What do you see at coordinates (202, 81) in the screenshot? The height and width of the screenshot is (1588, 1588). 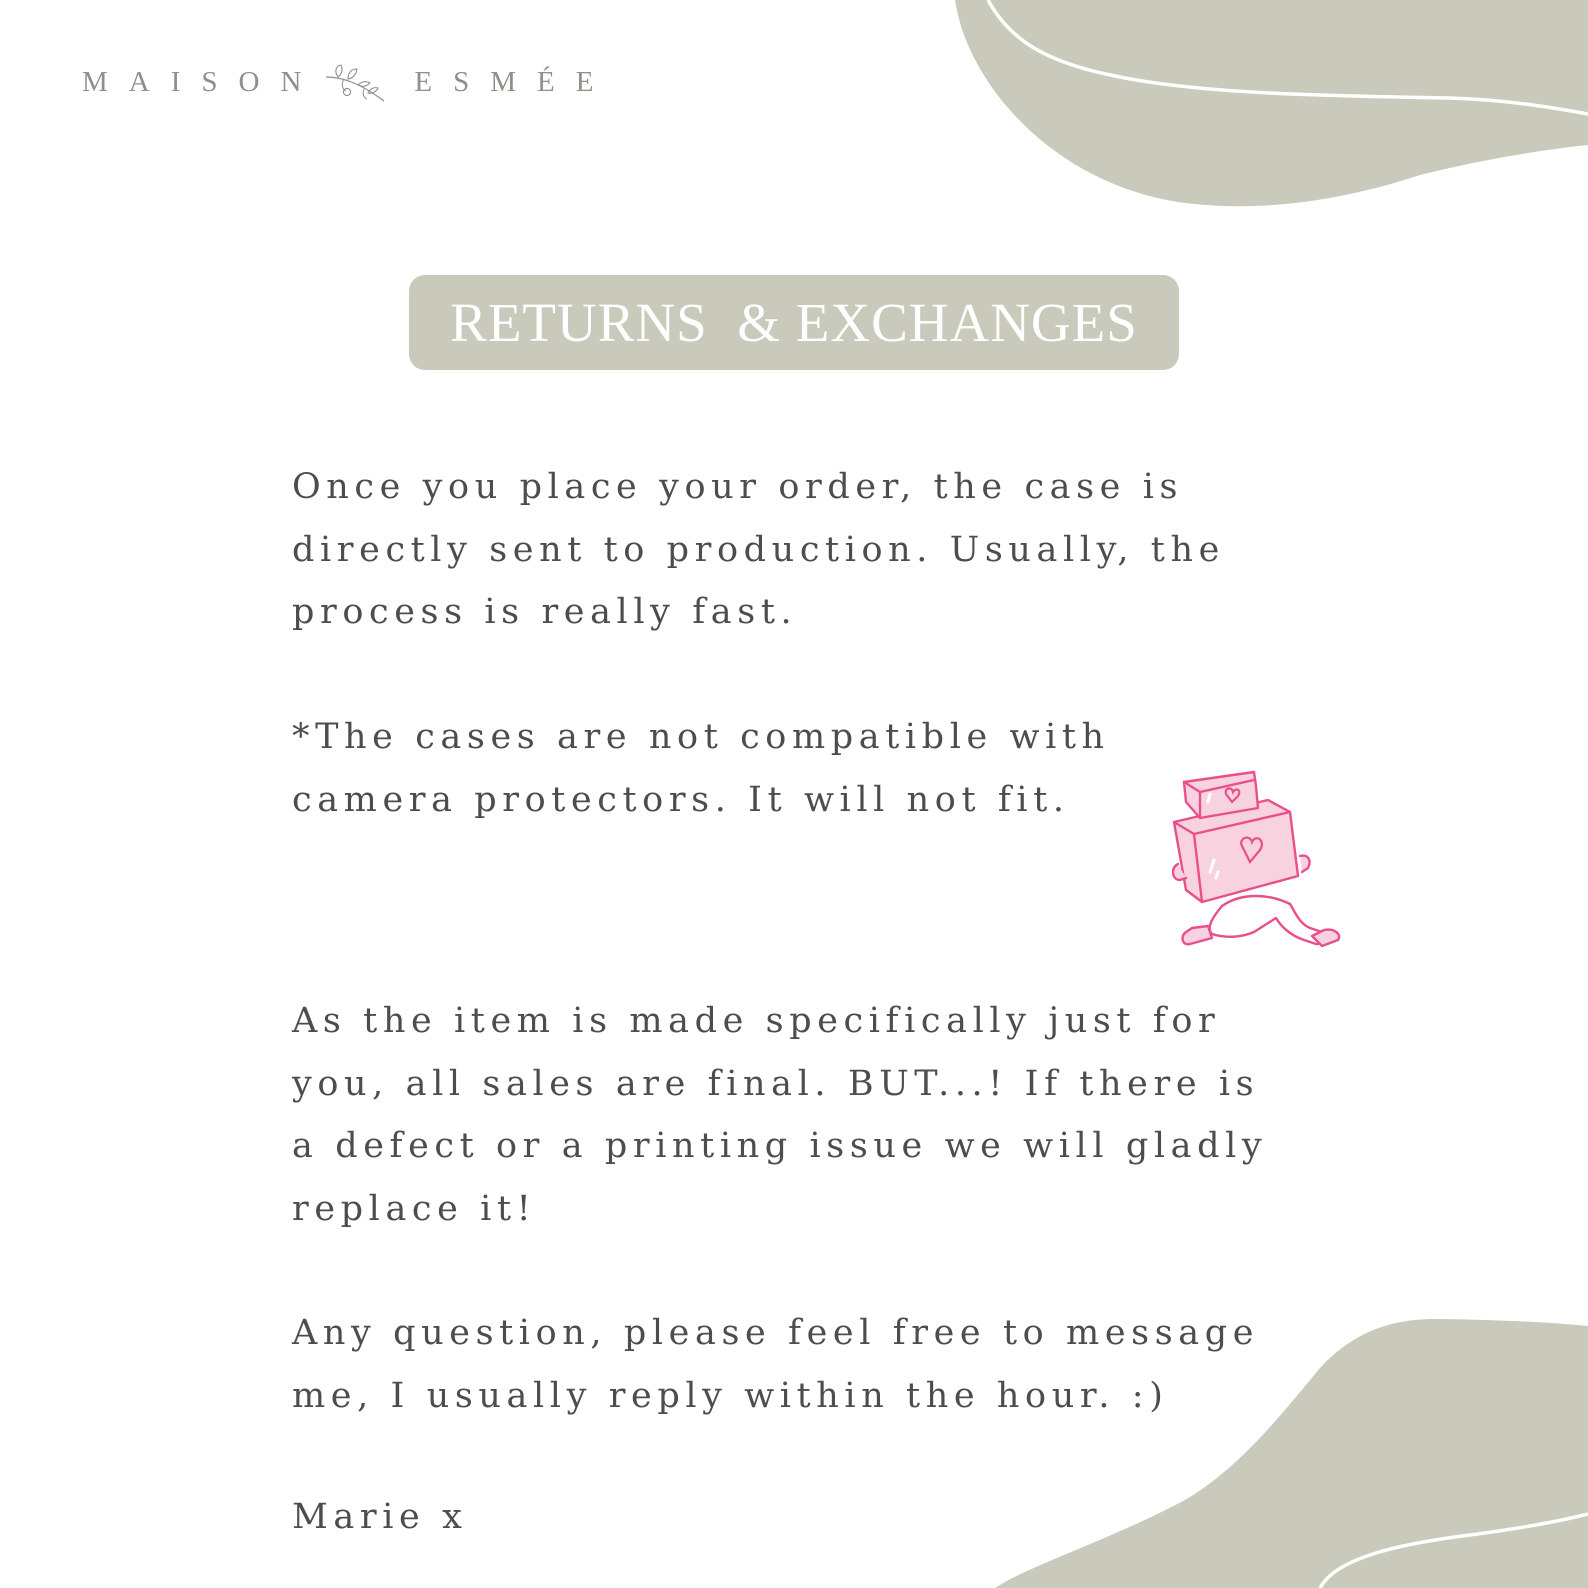 I see `brand-left-word: MAISON` at bounding box center [202, 81].